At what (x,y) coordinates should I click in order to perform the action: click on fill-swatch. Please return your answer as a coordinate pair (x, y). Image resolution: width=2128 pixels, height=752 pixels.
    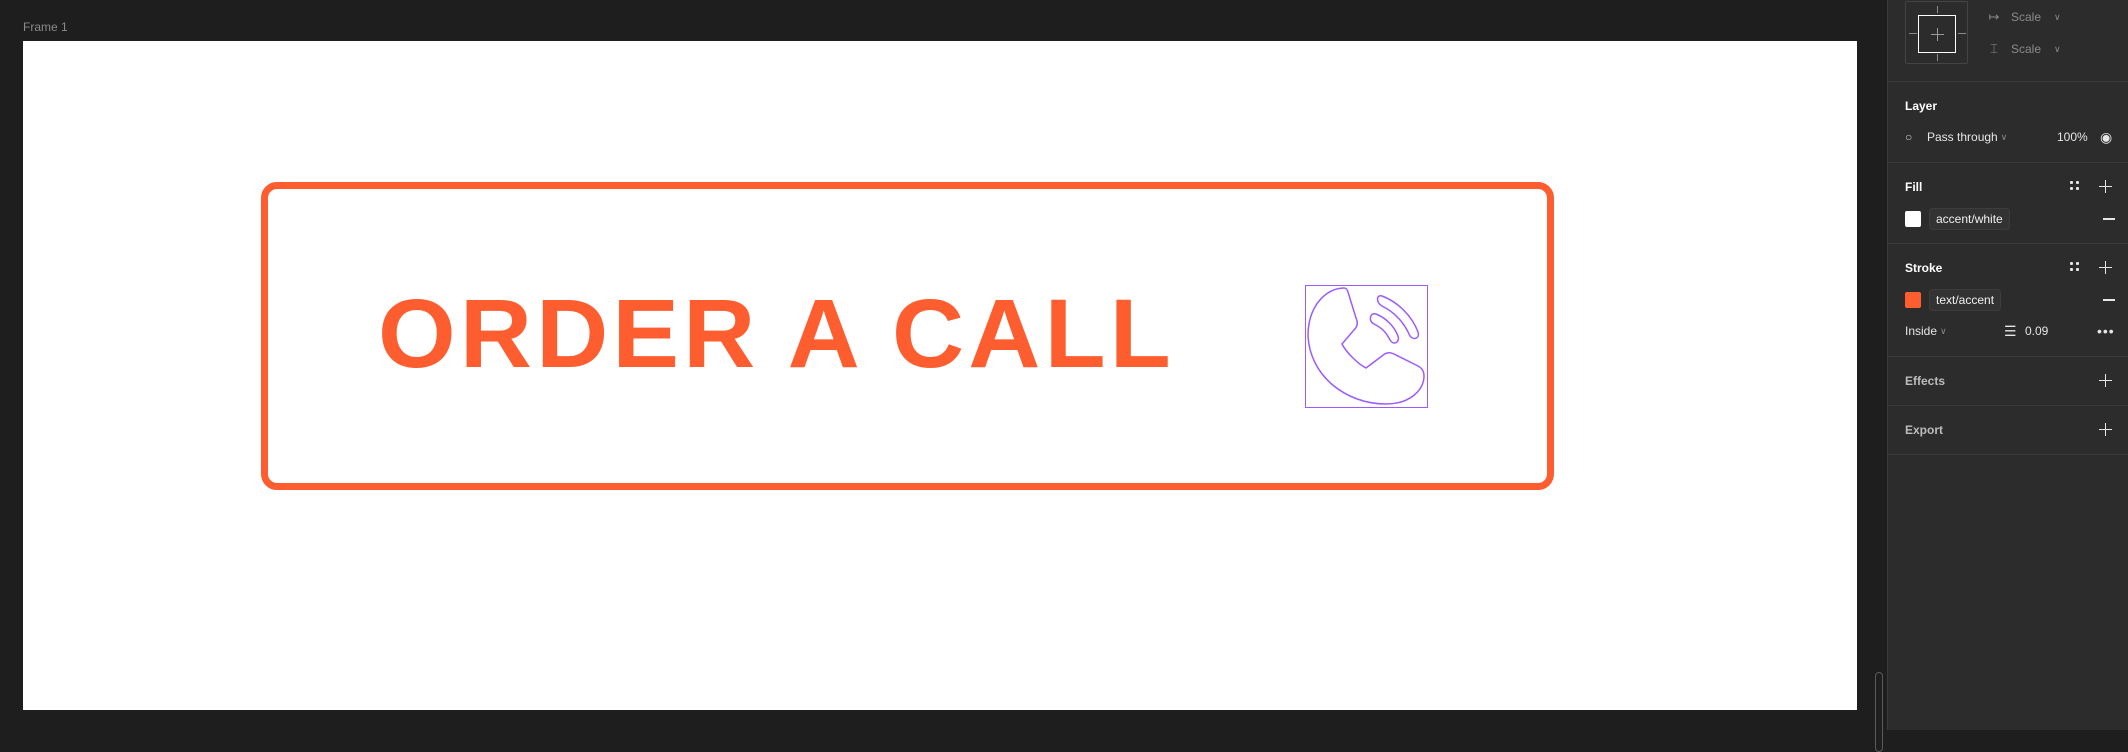
    Looking at the image, I should click on (1913, 219).